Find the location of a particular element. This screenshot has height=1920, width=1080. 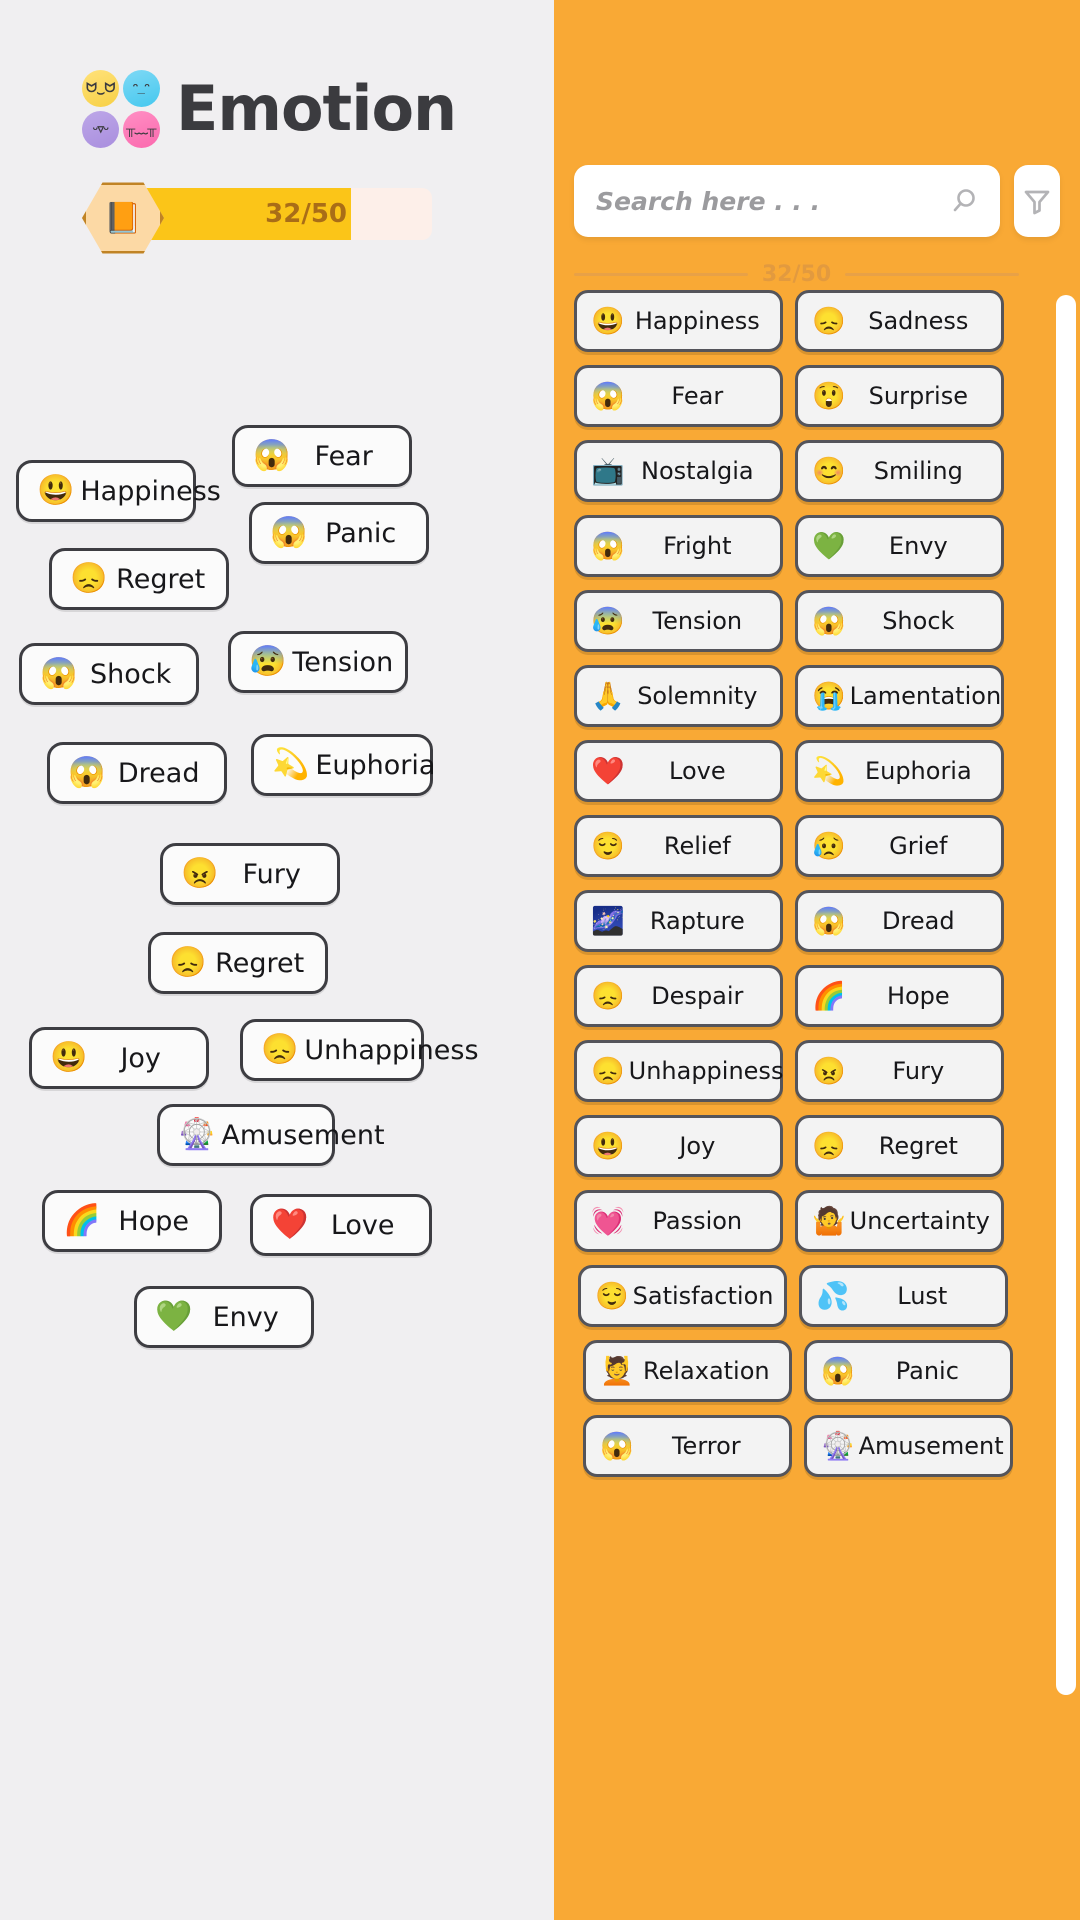

emotion-chip: 😃 Happiness is located at coordinates (118, 491).